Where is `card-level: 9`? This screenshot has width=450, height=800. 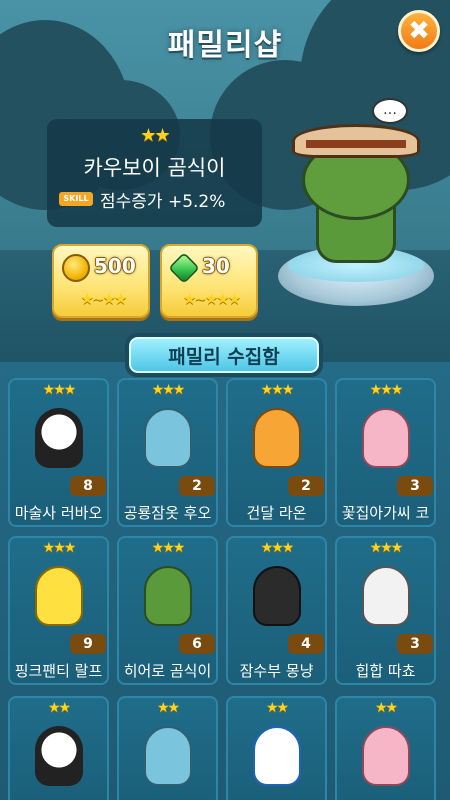
card-level: 9 is located at coordinates (88, 644).